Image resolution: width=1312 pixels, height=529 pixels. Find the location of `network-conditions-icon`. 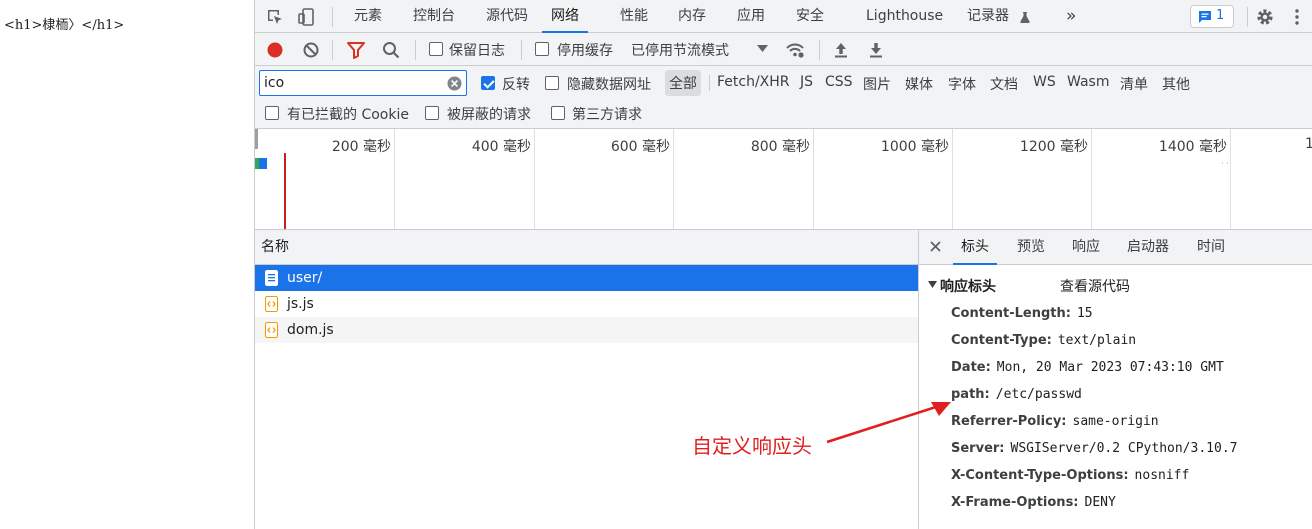

network-conditions-icon is located at coordinates (795, 50).